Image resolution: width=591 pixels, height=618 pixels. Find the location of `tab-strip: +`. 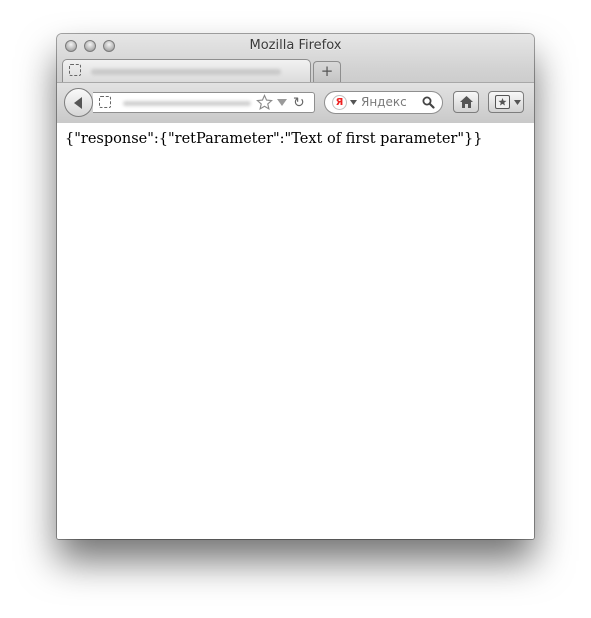

tab-strip: + is located at coordinates (295, 70).